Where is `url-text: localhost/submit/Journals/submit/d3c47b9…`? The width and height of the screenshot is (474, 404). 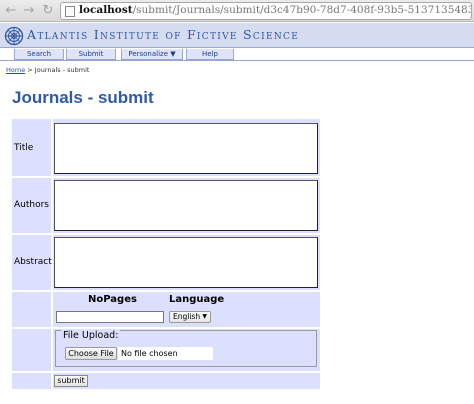
url-text: localhost/submit/Journals/submit/d3c47b9… is located at coordinates (275, 10).